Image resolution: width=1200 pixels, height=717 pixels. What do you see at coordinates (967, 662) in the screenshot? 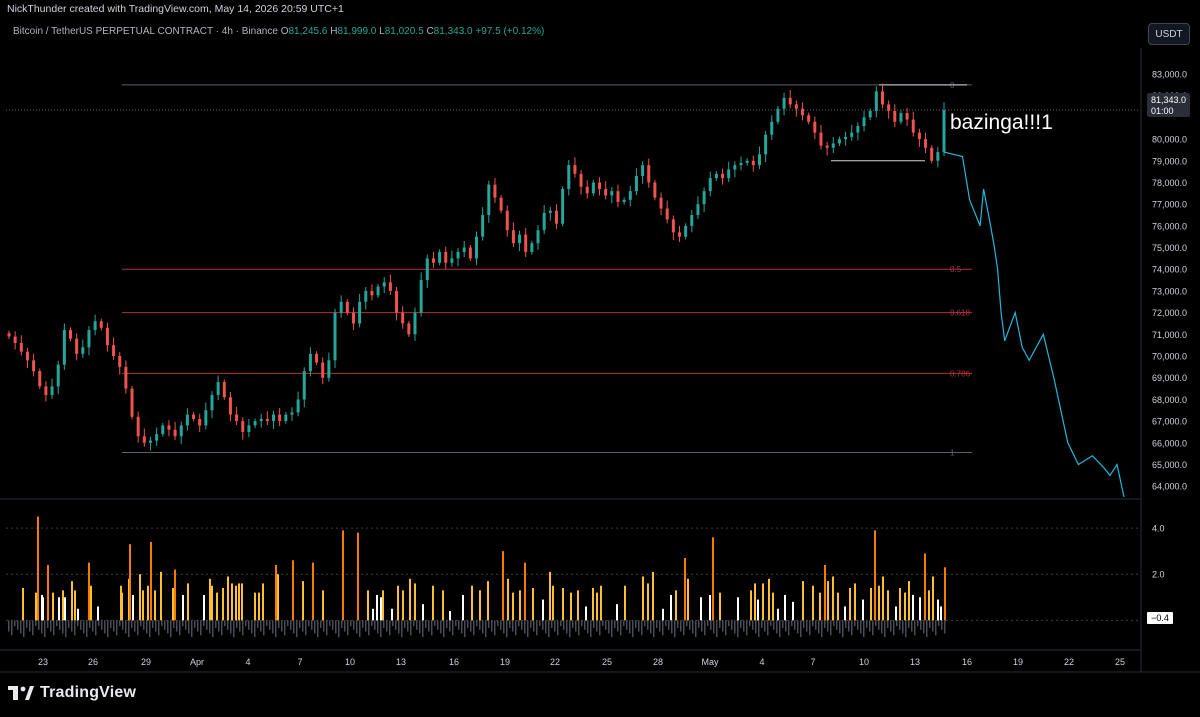
I see `time-axis-tick: 16` at bounding box center [967, 662].